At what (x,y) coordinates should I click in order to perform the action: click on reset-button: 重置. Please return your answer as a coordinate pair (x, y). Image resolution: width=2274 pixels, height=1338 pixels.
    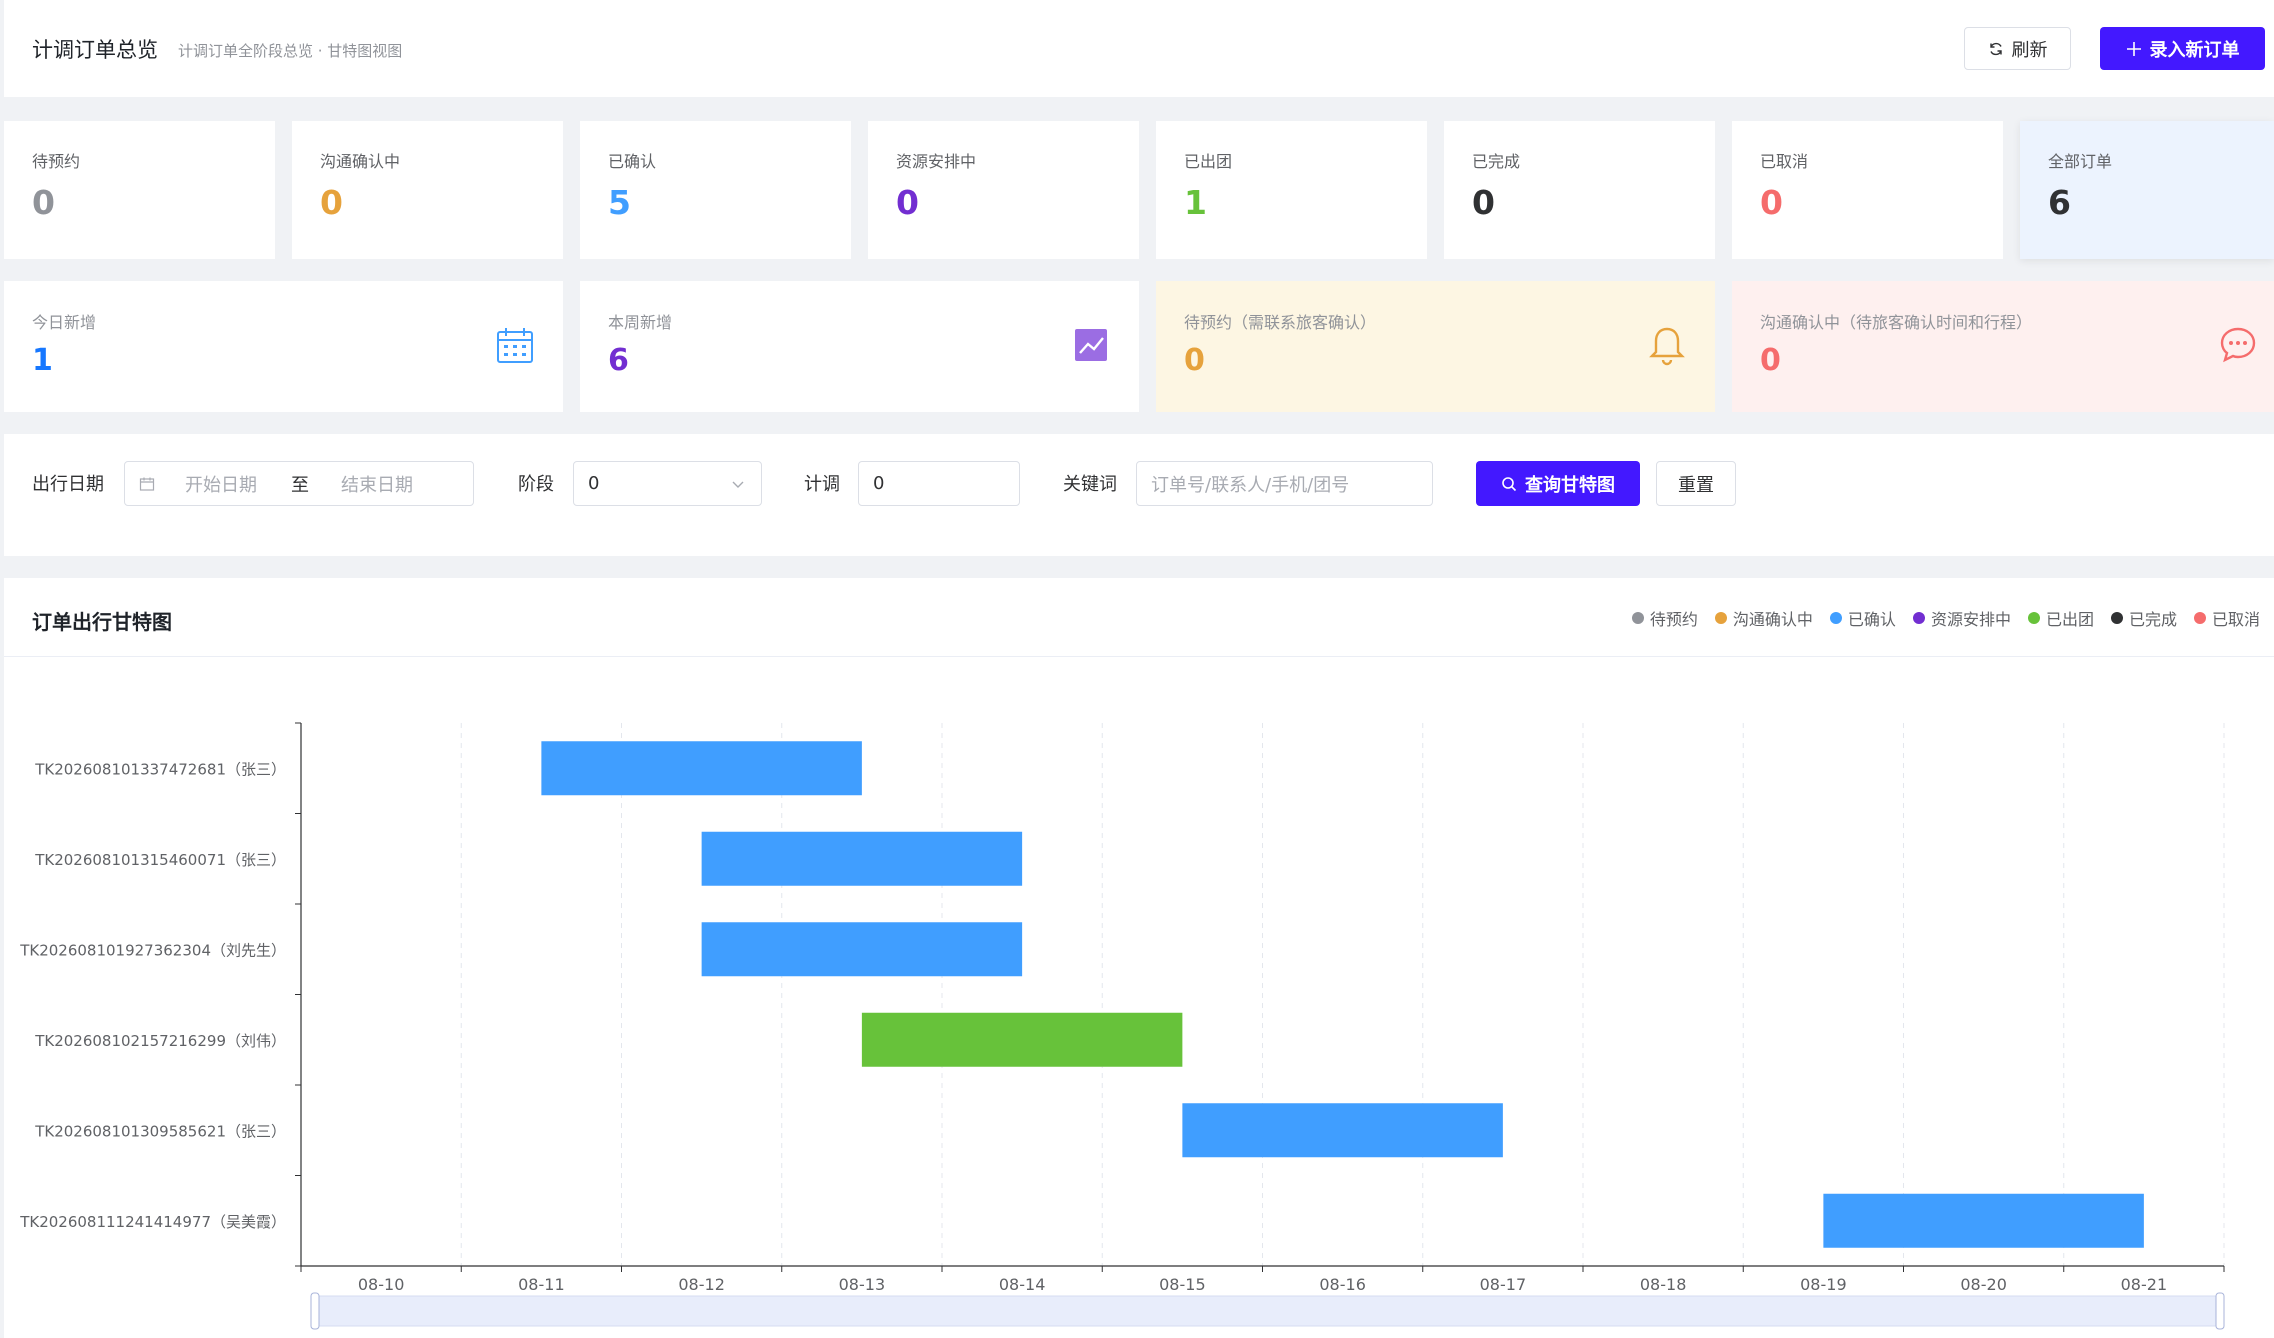
    Looking at the image, I should click on (1696, 483).